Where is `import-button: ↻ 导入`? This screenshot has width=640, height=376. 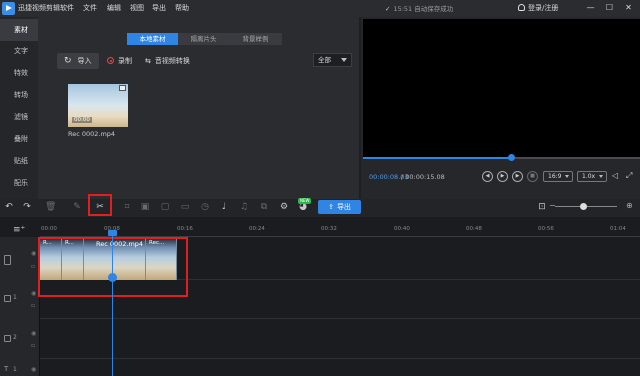
import-button: ↻ 导入 is located at coordinates (78, 61).